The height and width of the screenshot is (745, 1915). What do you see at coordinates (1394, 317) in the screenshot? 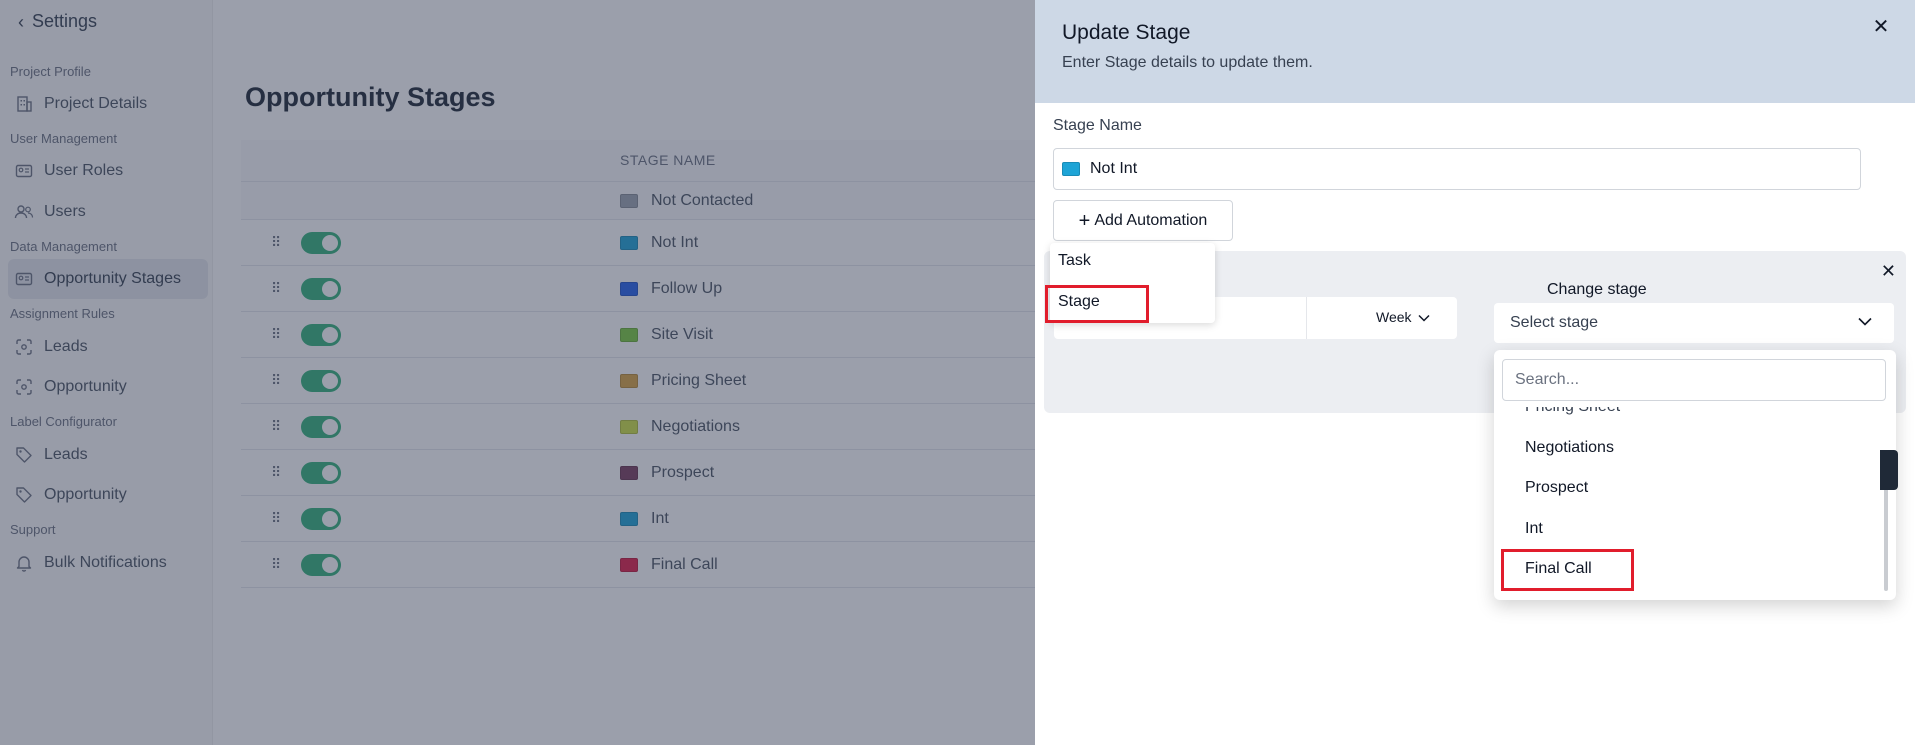
I see `period-value: Week` at bounding box center [1394, 317].